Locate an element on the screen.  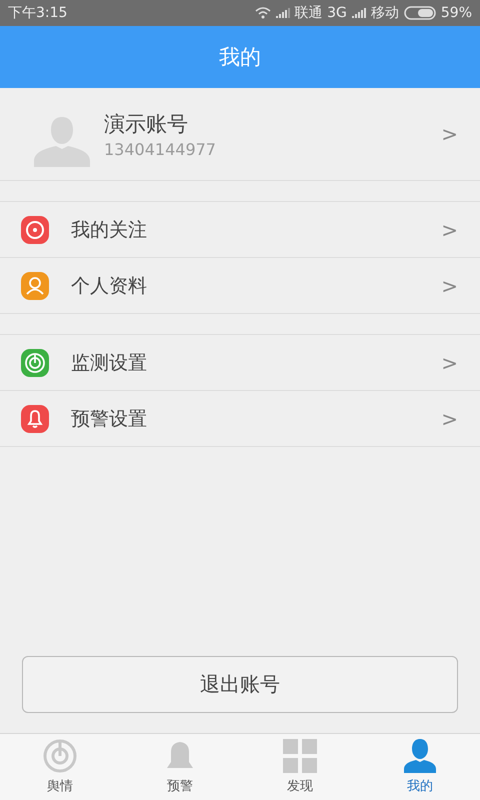
tab: 舆情 is located at coordinates (60, 767).